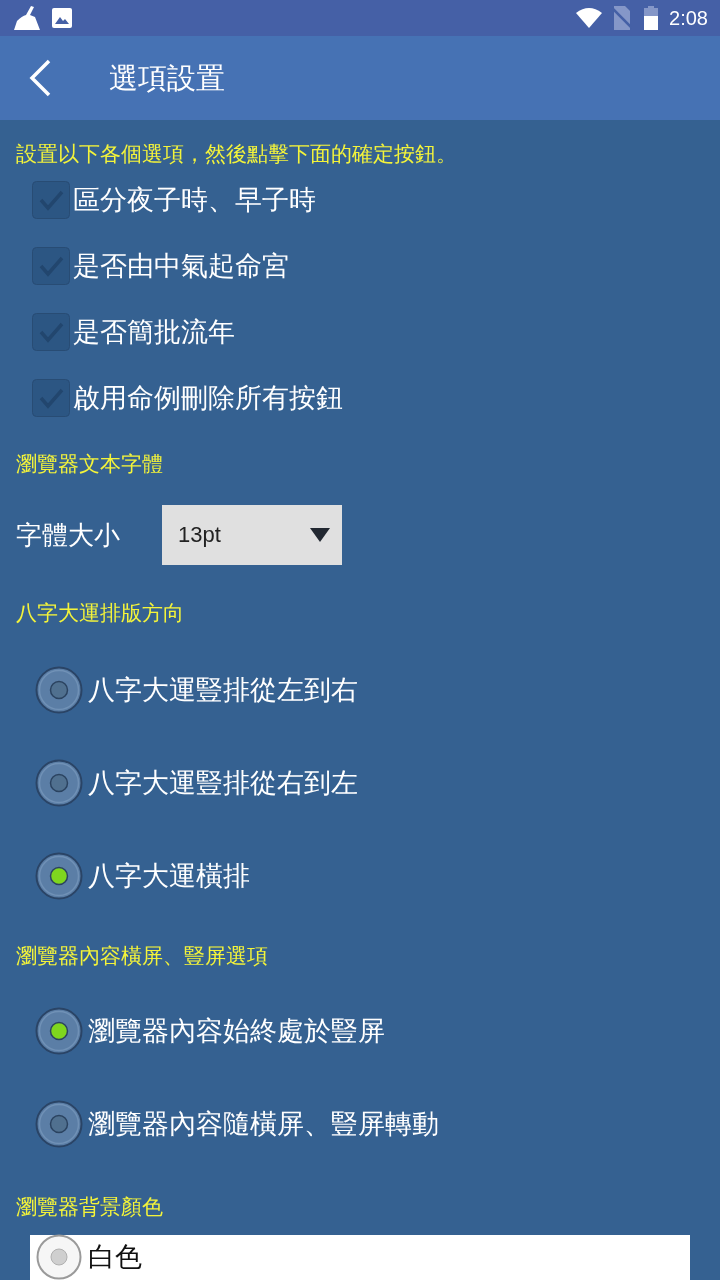 This screenshot has height=1280, width=720. I want to click on section-heading: 瀏覽器背景顏色, so click(89, 1207).